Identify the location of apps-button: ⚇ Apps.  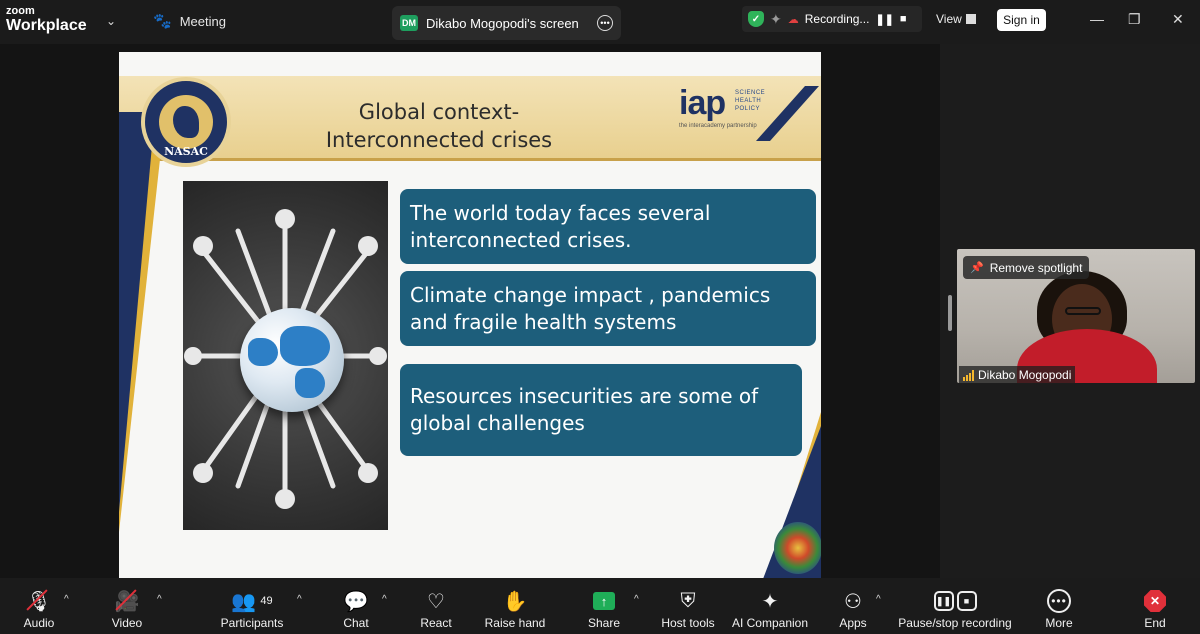
(853, 606).